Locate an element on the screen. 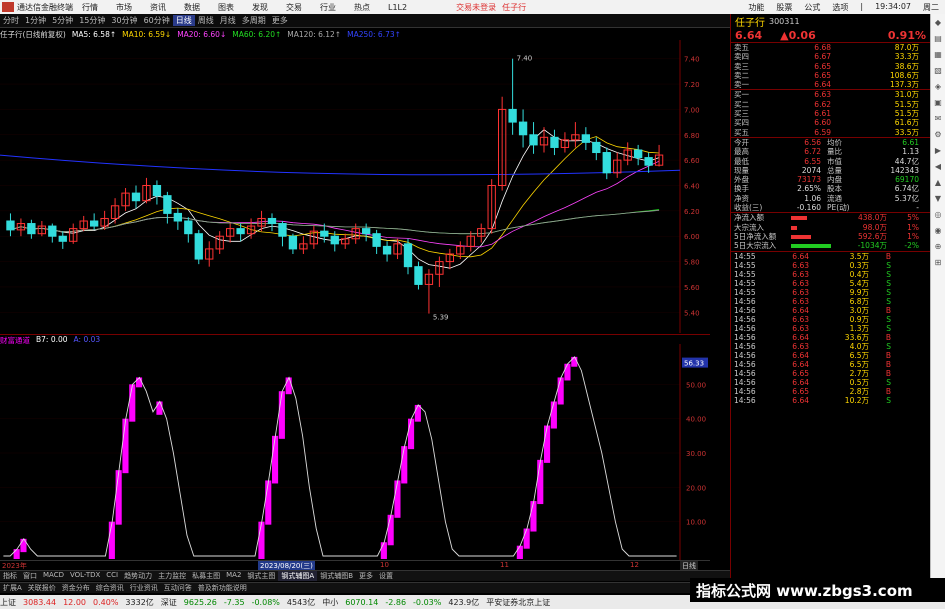 This screenshot has width=945, height=609. right-tool-13-icon: ◉ is located at coordinates (938, 230).